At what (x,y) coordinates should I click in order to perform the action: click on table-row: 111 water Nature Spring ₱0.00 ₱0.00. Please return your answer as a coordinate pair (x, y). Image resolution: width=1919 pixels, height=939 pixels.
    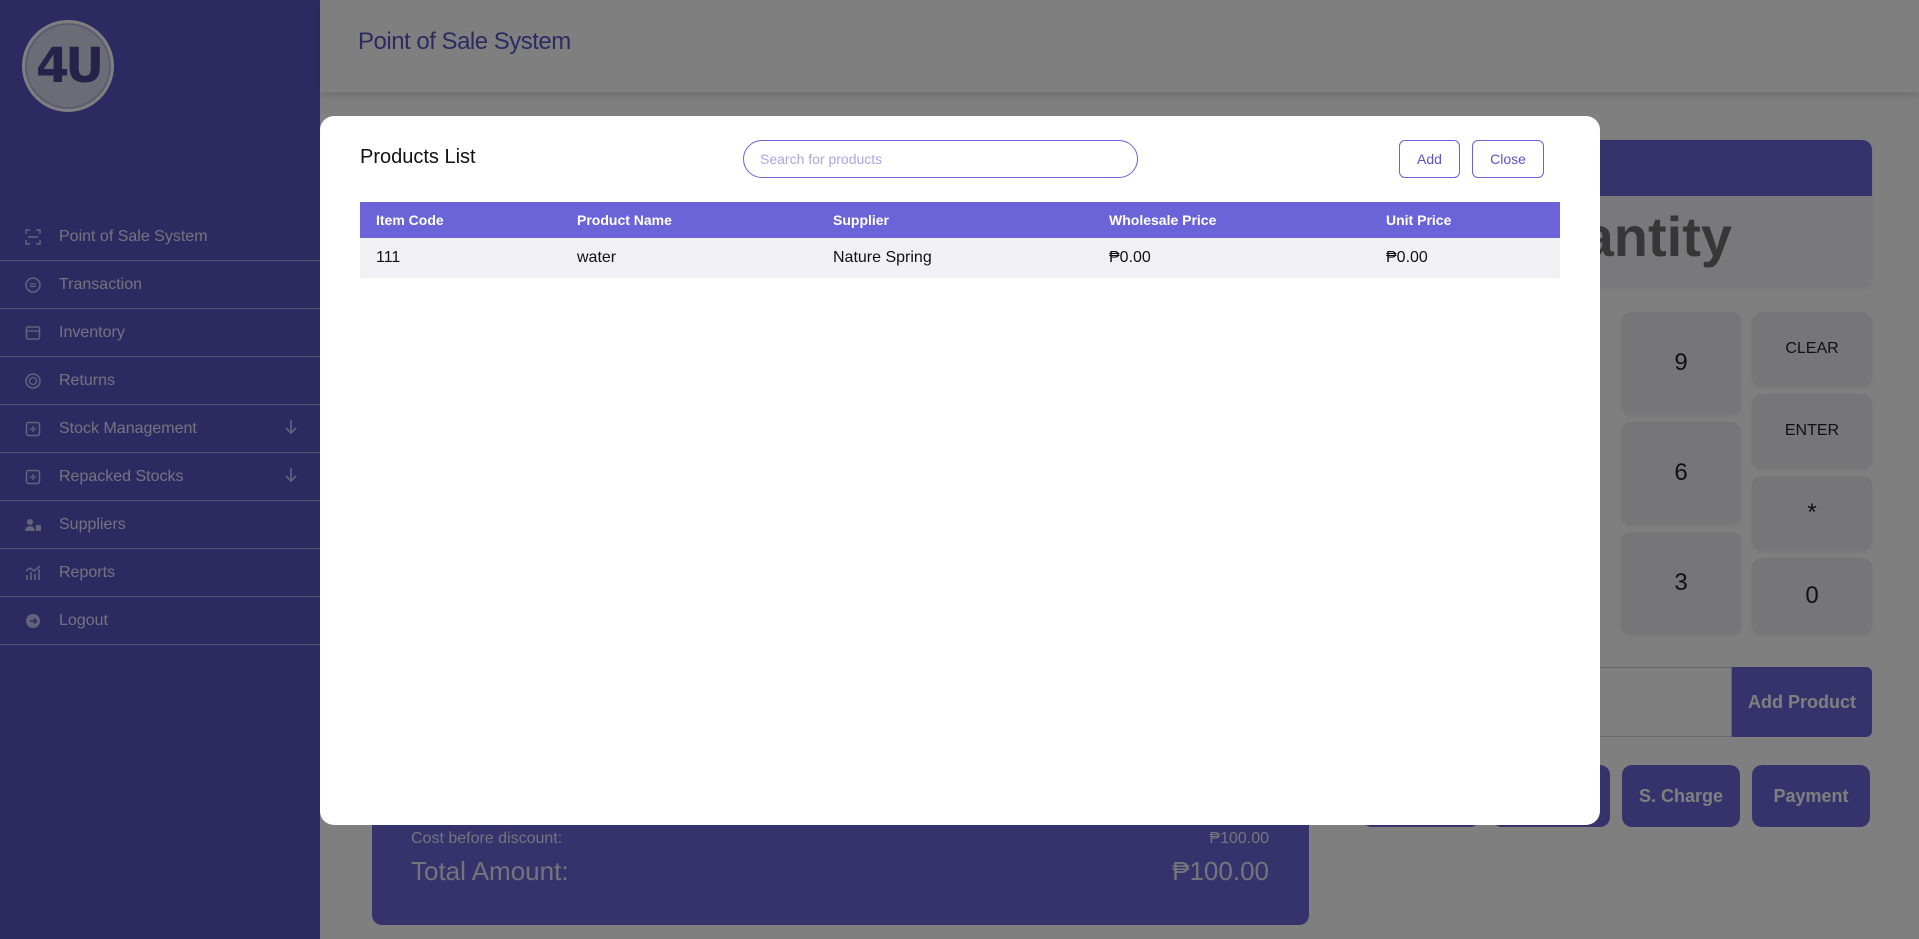
    Looking at the image, I should click on (960, 258).